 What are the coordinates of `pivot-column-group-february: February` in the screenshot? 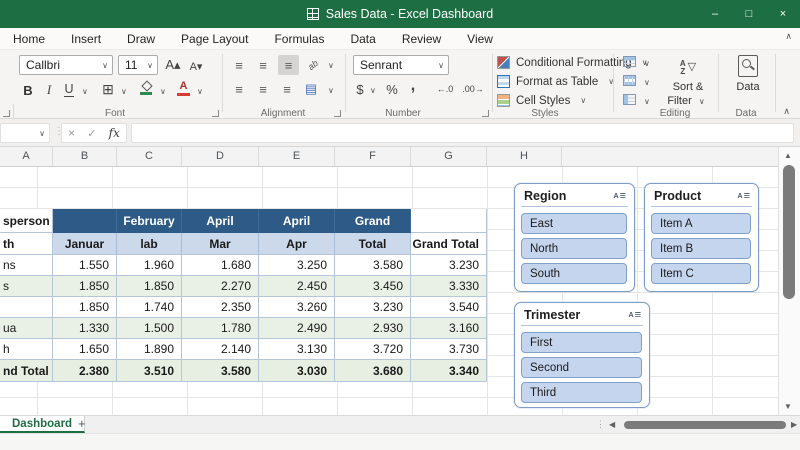 It's located at (149, 221).